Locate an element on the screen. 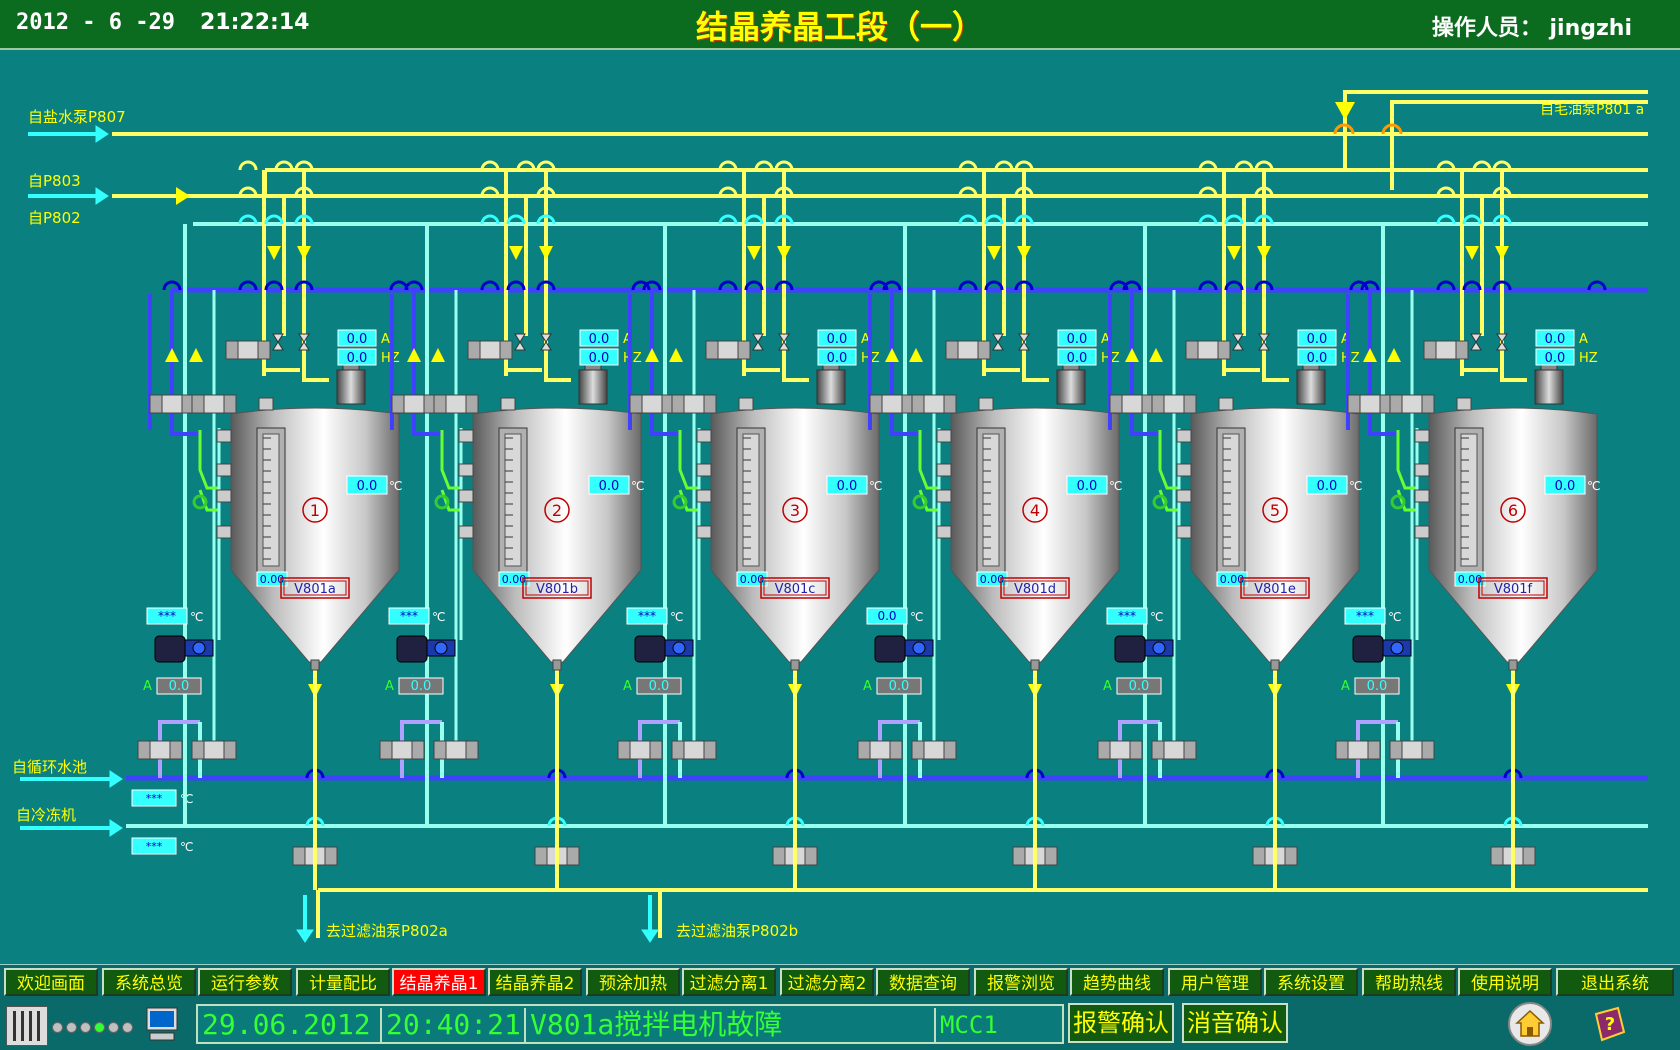 The image size is (1680, 1050). computer-icon is located at coordinates (162, 1024).